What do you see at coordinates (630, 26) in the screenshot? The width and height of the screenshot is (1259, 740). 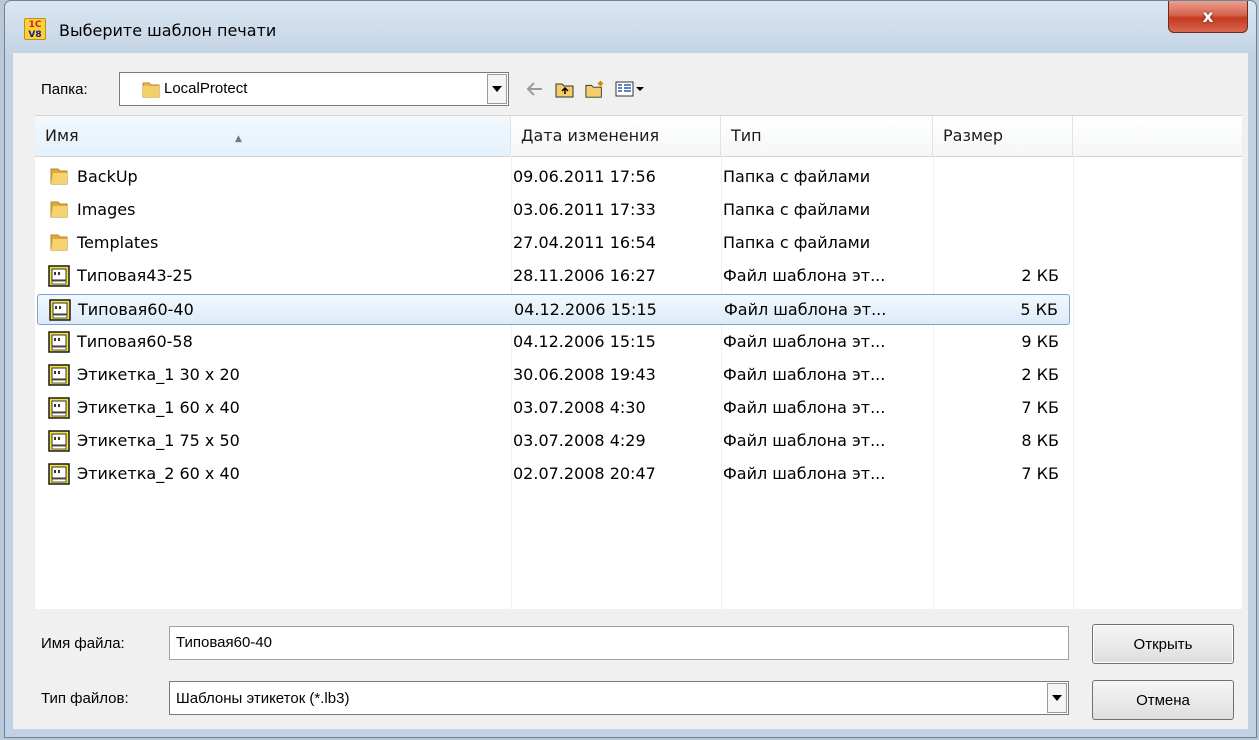 I see `title-bar: 1С V8 Выберите шаблон печати x` at bounding box center [630, 26].